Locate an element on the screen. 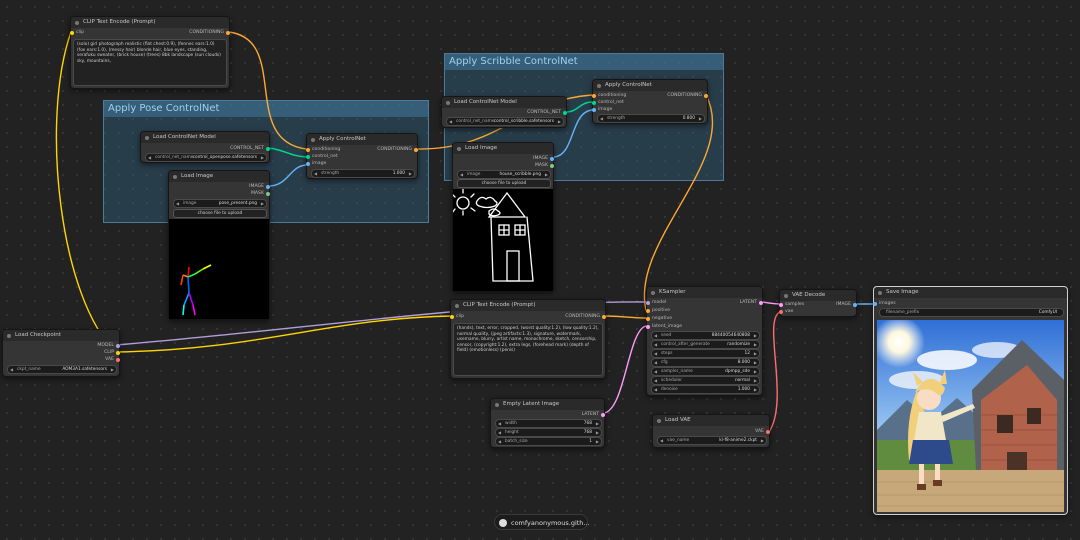  widget-cfg: ◀ cfg 8.000 ▶ is located at coordinates (705, 362).